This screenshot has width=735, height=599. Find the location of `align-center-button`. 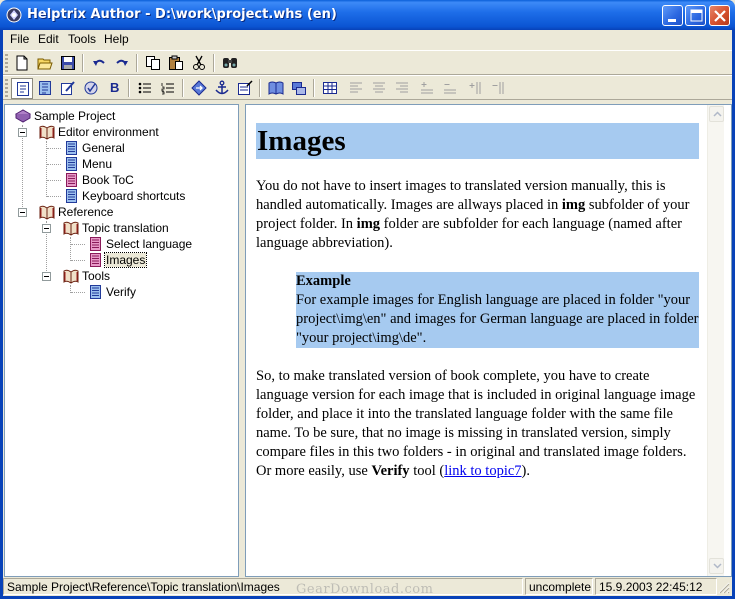

align-center-button is located at coordinates (379, 88).